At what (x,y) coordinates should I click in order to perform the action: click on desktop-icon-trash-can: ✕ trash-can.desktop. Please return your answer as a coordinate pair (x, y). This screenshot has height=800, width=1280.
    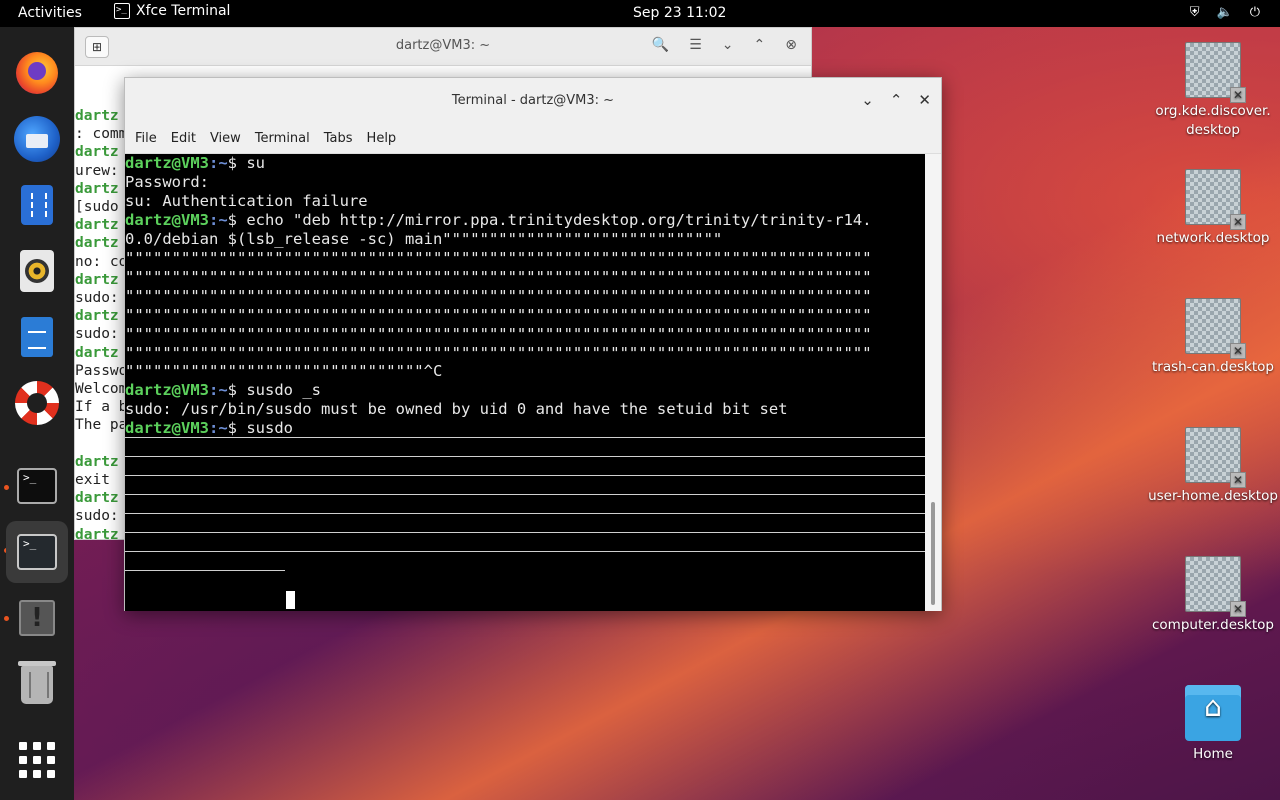
    Looking at the image, I should click on (1211, 337).